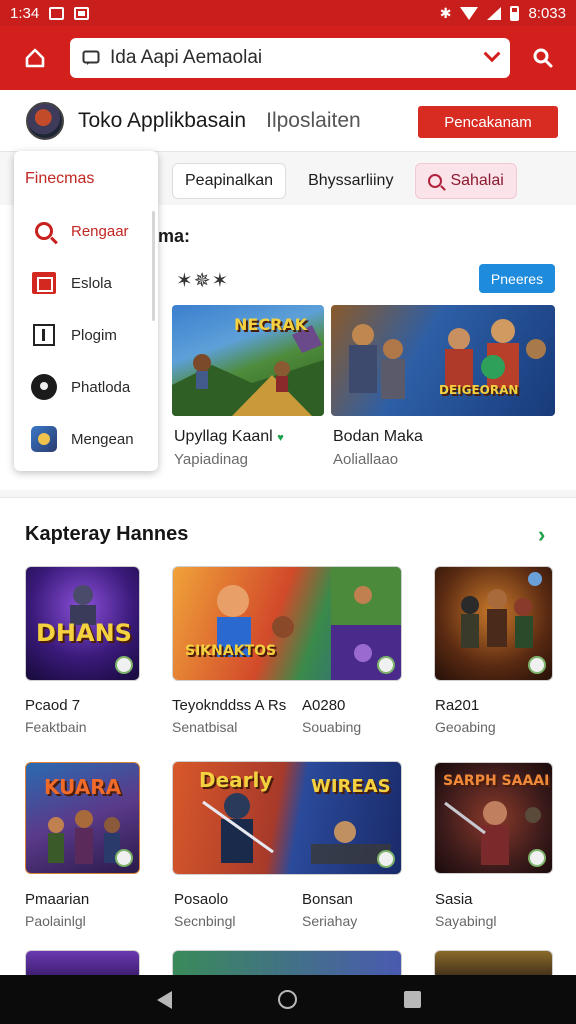 The width and height of the screenshot is (576, 1024). I want to click on rating-stars: ✶✵✶, so click(203, 281).